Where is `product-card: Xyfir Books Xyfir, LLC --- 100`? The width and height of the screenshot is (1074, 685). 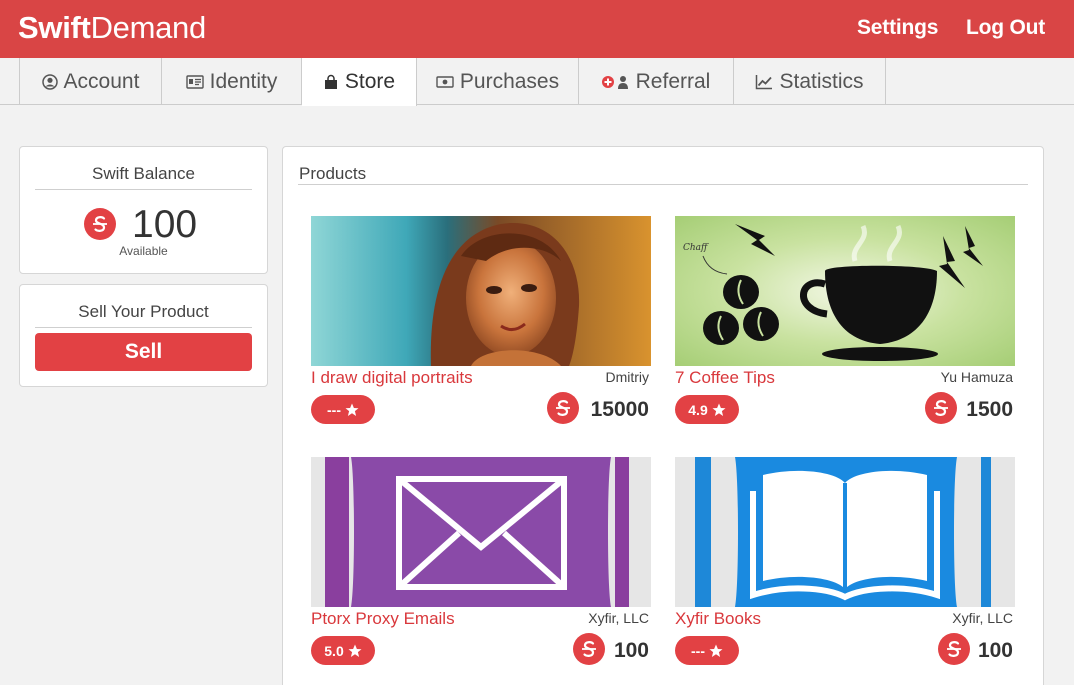 product-card: Xyfir Books Xyfir, LLC --- 100 is located at coordinates (845, 564).